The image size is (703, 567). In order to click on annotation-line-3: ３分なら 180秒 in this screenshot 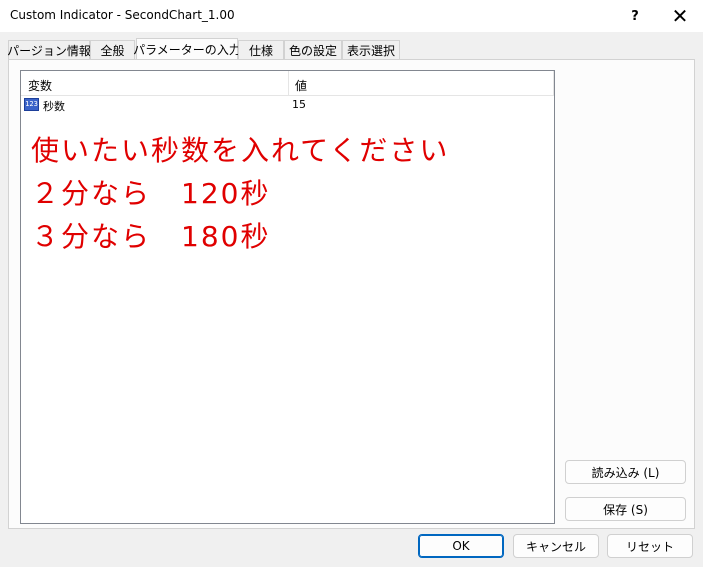, I will do `click(151, 236)`.